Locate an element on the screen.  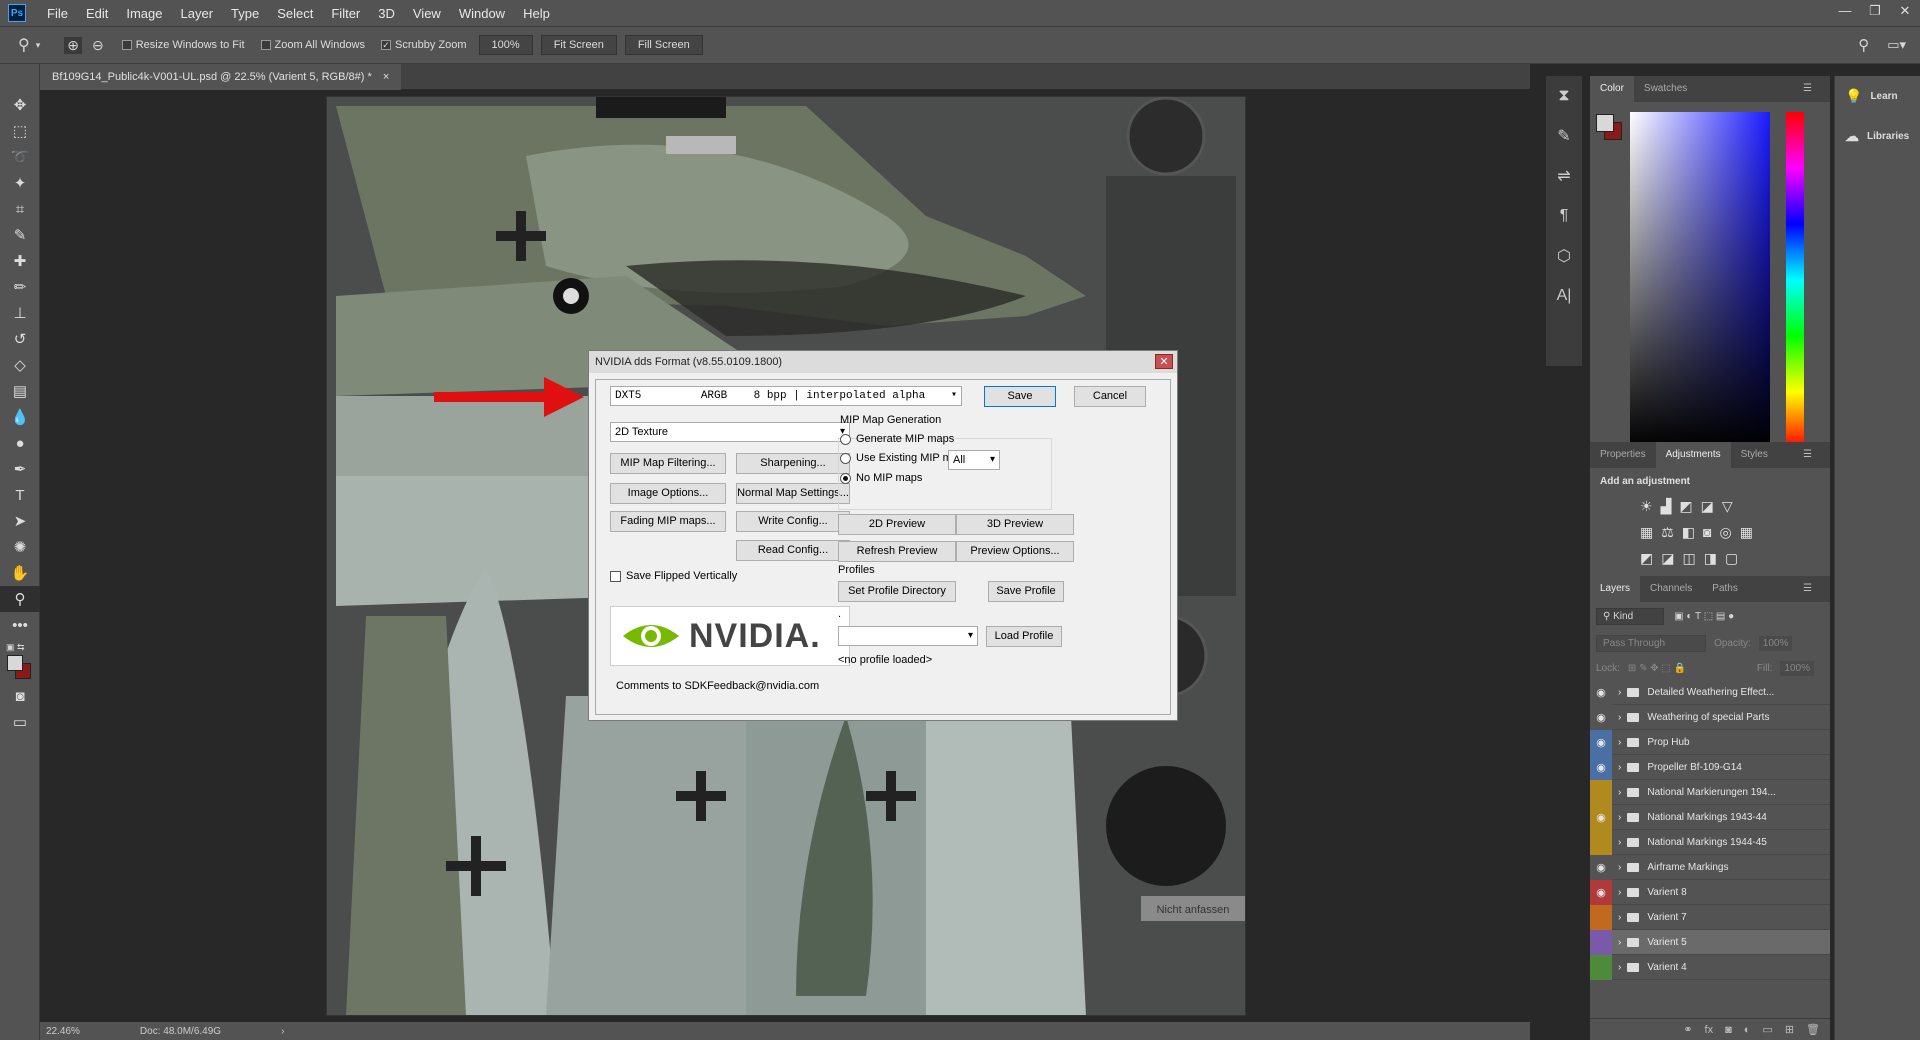
menu-image: Image is located at coordinates (144, 13).